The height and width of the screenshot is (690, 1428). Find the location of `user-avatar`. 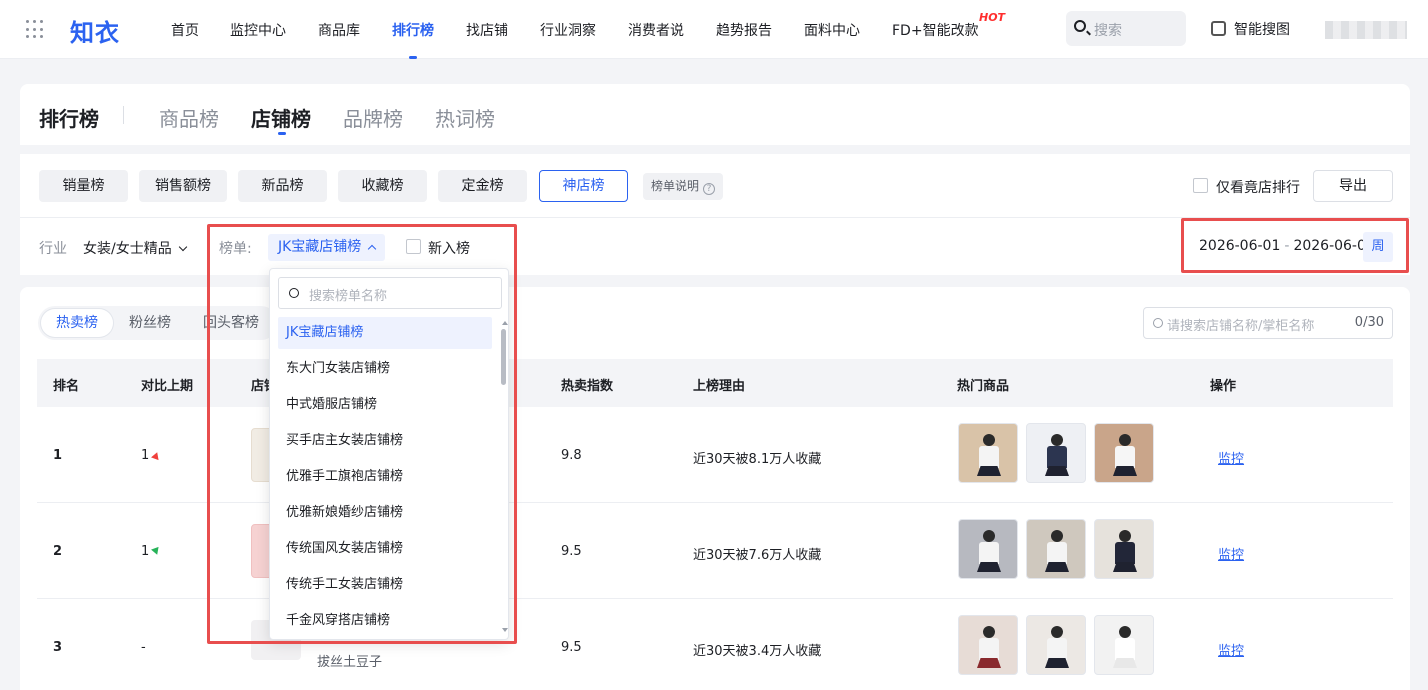

user-avatar is located at coordinates (1366, 30).